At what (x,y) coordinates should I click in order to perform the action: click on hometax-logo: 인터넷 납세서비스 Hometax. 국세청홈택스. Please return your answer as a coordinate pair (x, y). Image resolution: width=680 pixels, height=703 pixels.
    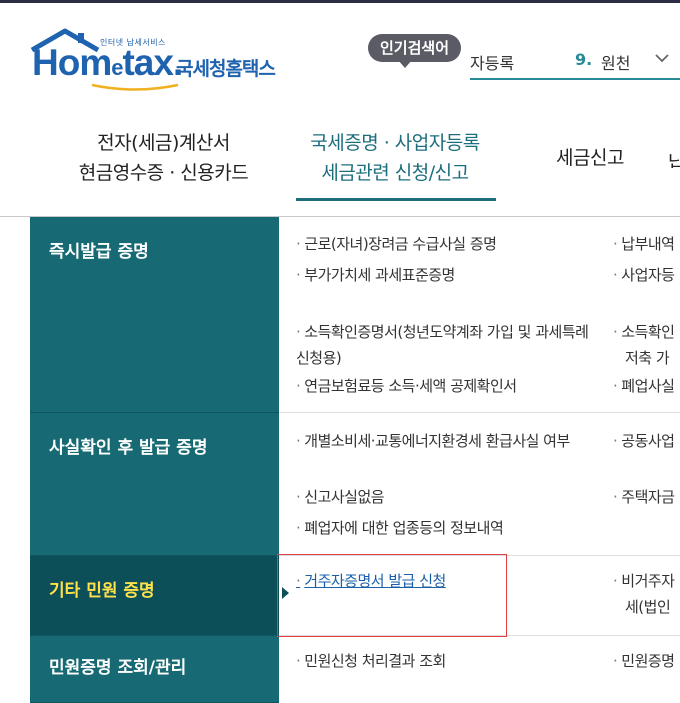
    Looking at the image, I should click on (165, 63).